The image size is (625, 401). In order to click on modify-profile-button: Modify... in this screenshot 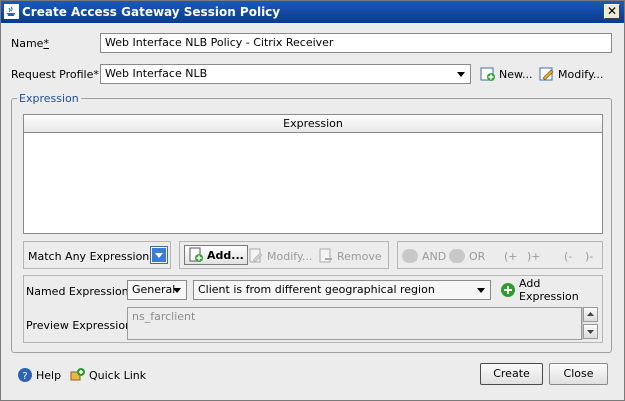, I will do `click(571, 74)`.